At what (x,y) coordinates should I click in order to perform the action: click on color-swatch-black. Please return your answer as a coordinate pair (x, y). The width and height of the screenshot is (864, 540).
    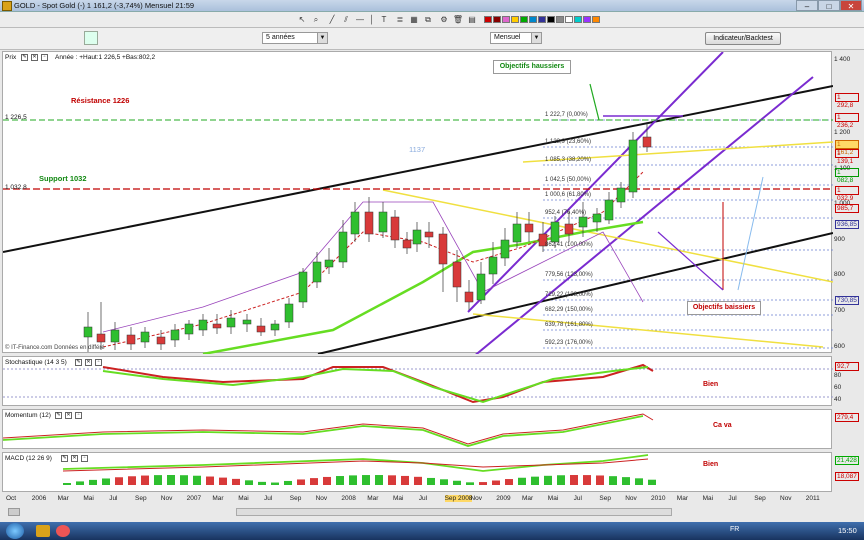
    Looking at the image, I should click on (551, 19).